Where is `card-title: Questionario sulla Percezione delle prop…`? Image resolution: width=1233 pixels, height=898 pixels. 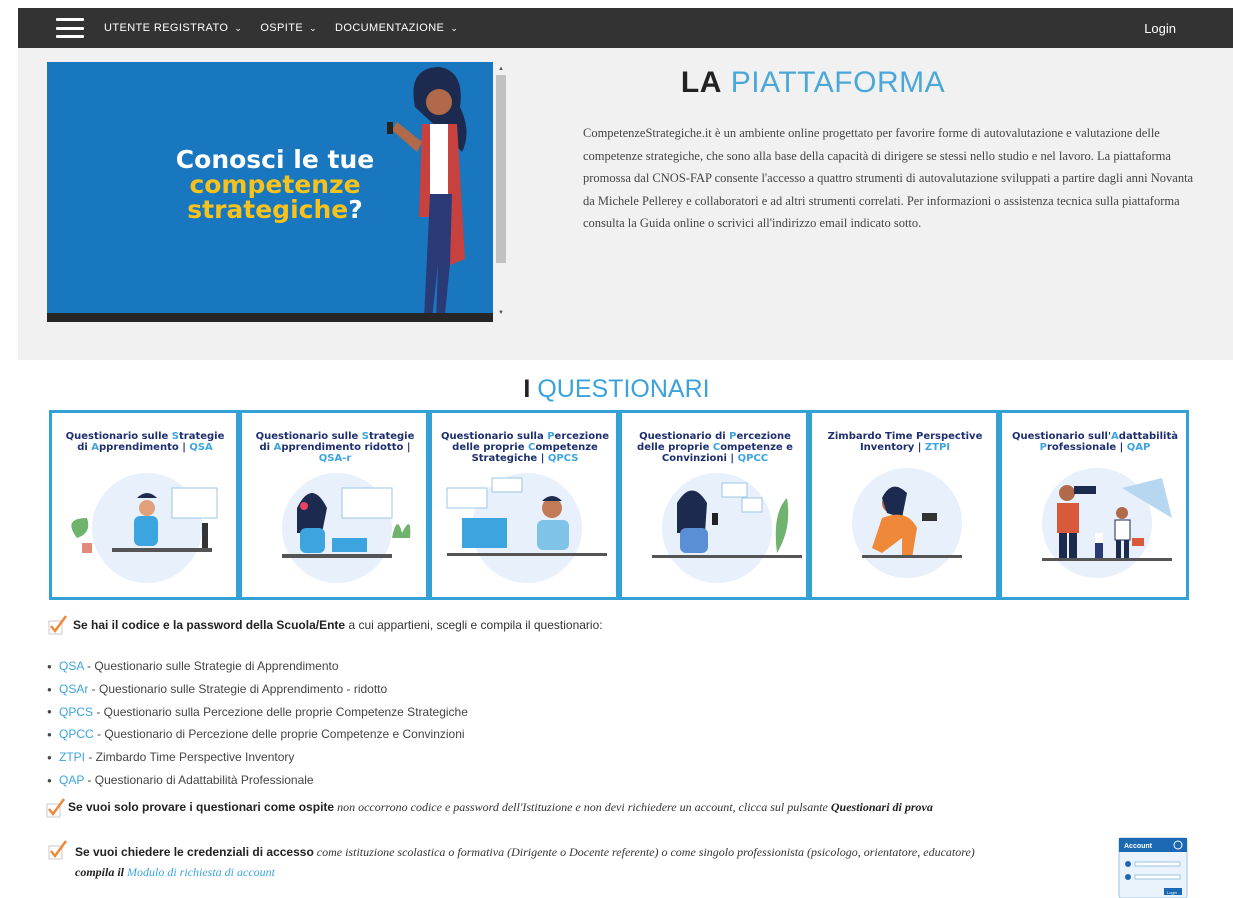 card-title: Questionario sulla Percezione delle prop… is located at coordinates (525, 447).